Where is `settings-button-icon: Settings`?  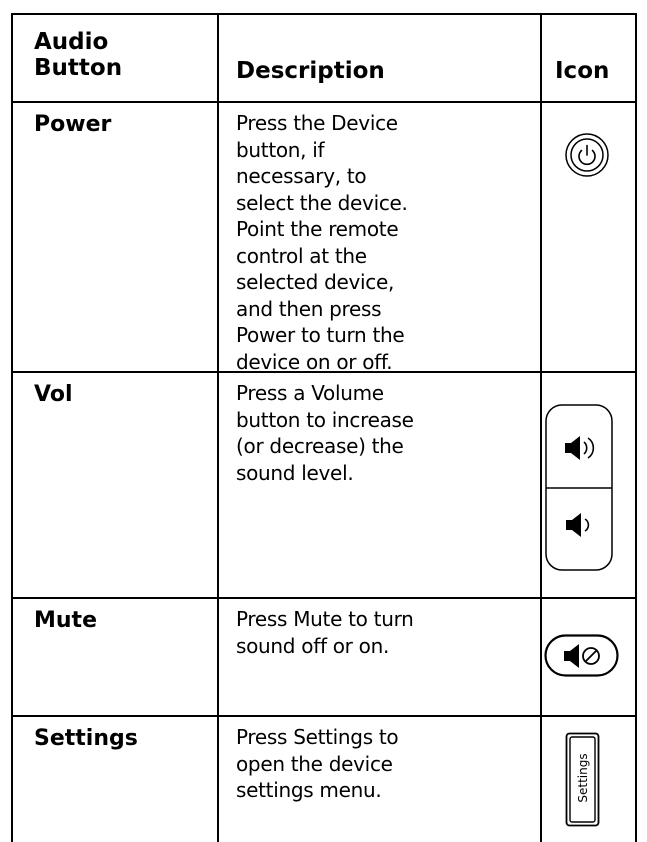 settings-button-icon: Settings is located at coordinates (583, 782).